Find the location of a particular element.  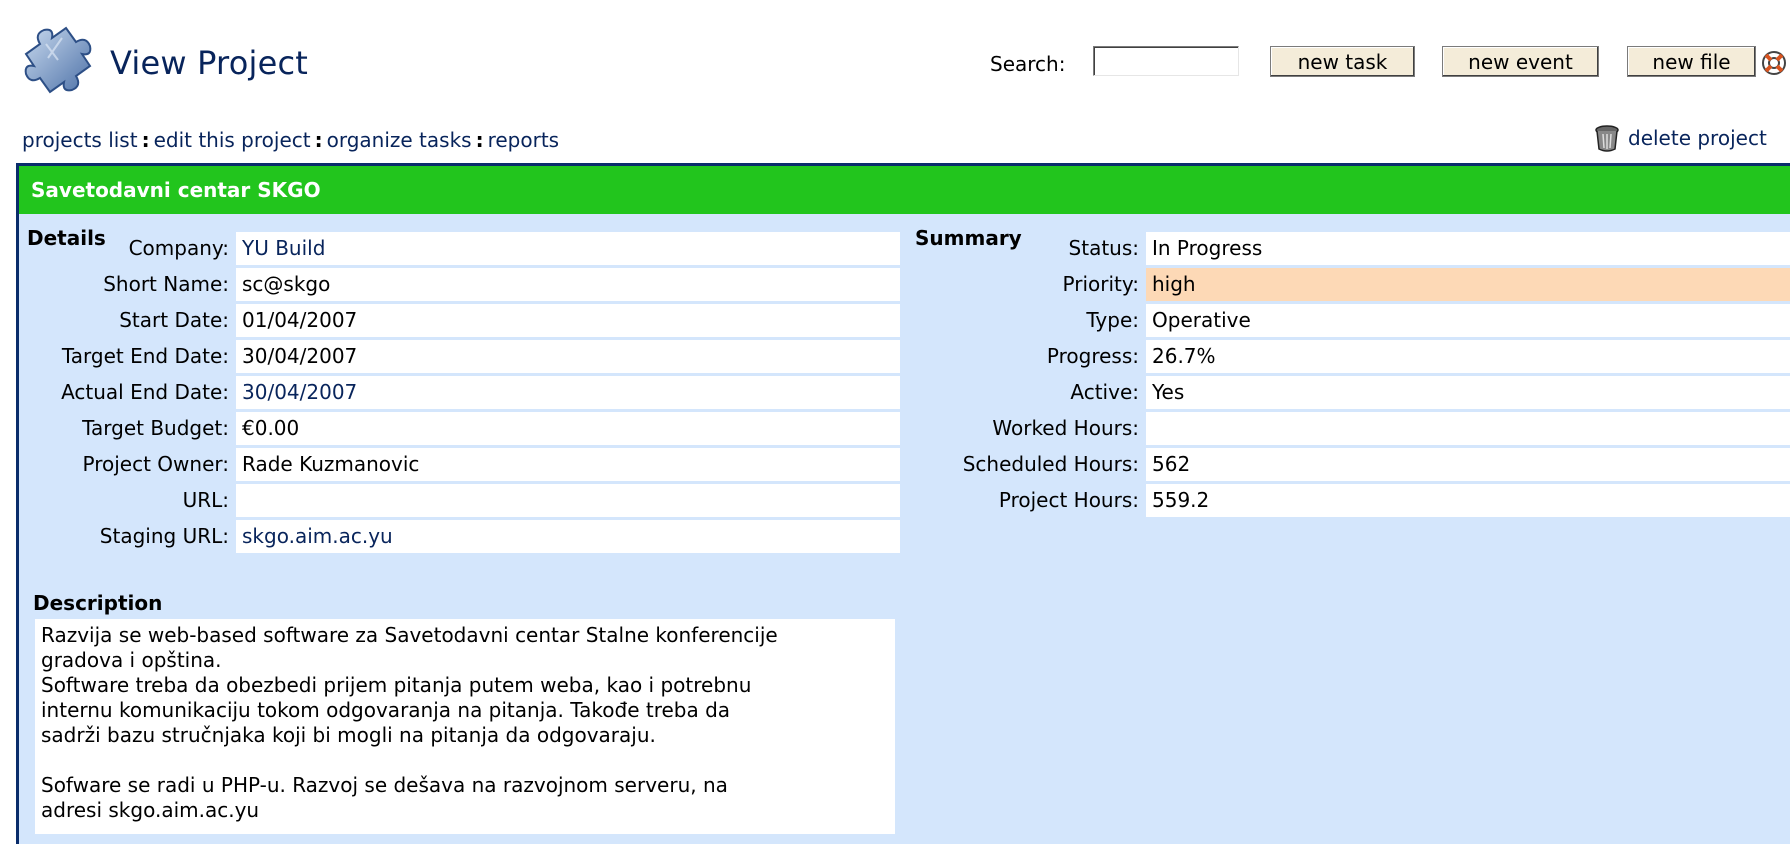

project-hours-label: Project Hours: is located at coordinates (1068, 500).